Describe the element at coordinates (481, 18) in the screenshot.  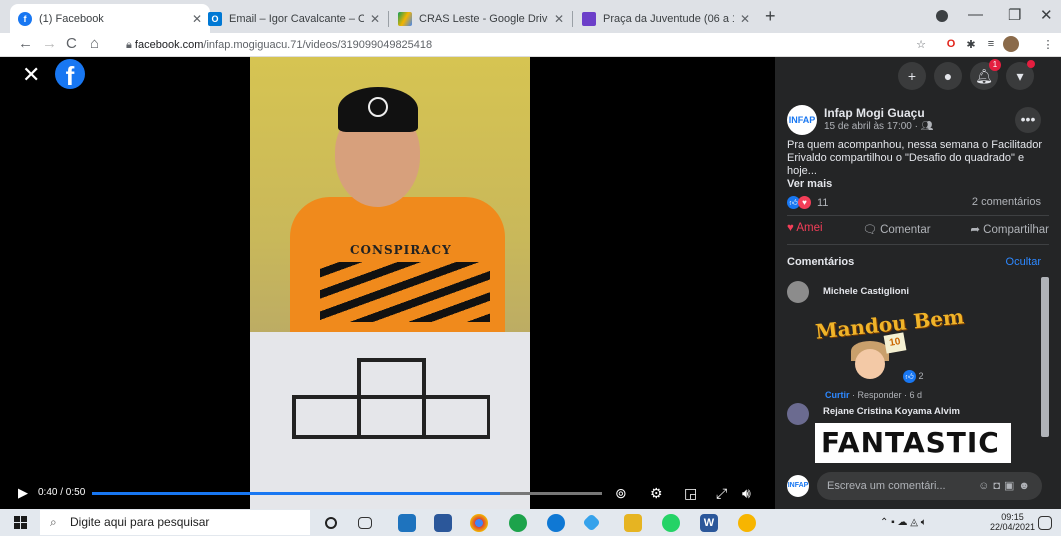
I see `tab-google-drive: CRAS Leste - Google Drive ✕` at that location.